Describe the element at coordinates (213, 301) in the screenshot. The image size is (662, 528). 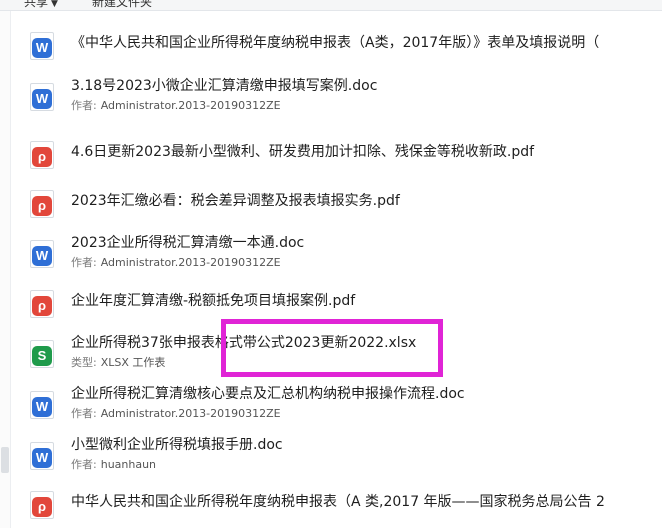
I see `file-name: 企业年度汇算清缴-税额抵免项目填报案例.pdf` at that location.